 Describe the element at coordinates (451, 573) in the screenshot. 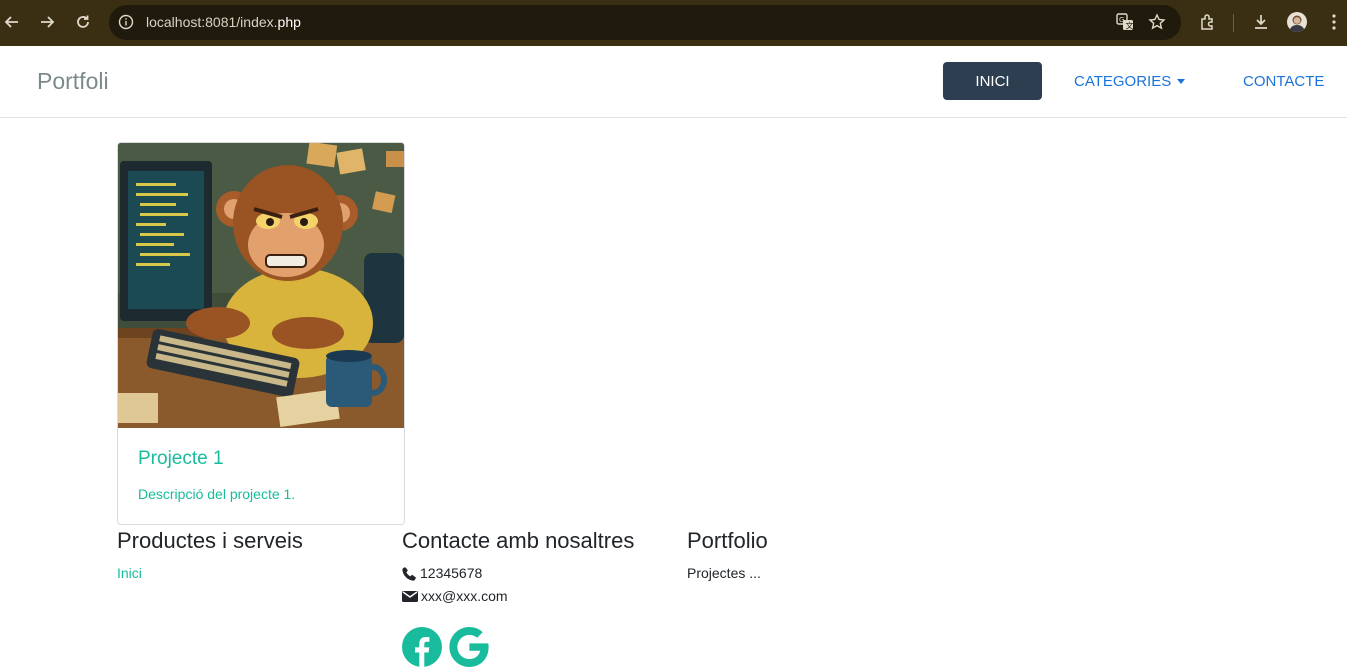

I see `phone-number: 12345678` at that location.